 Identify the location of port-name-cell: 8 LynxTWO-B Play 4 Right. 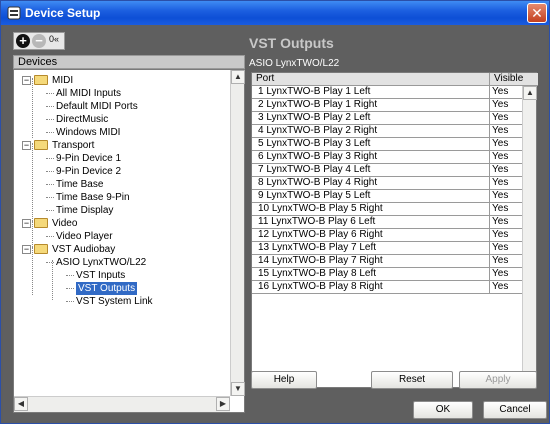
(371, 183).